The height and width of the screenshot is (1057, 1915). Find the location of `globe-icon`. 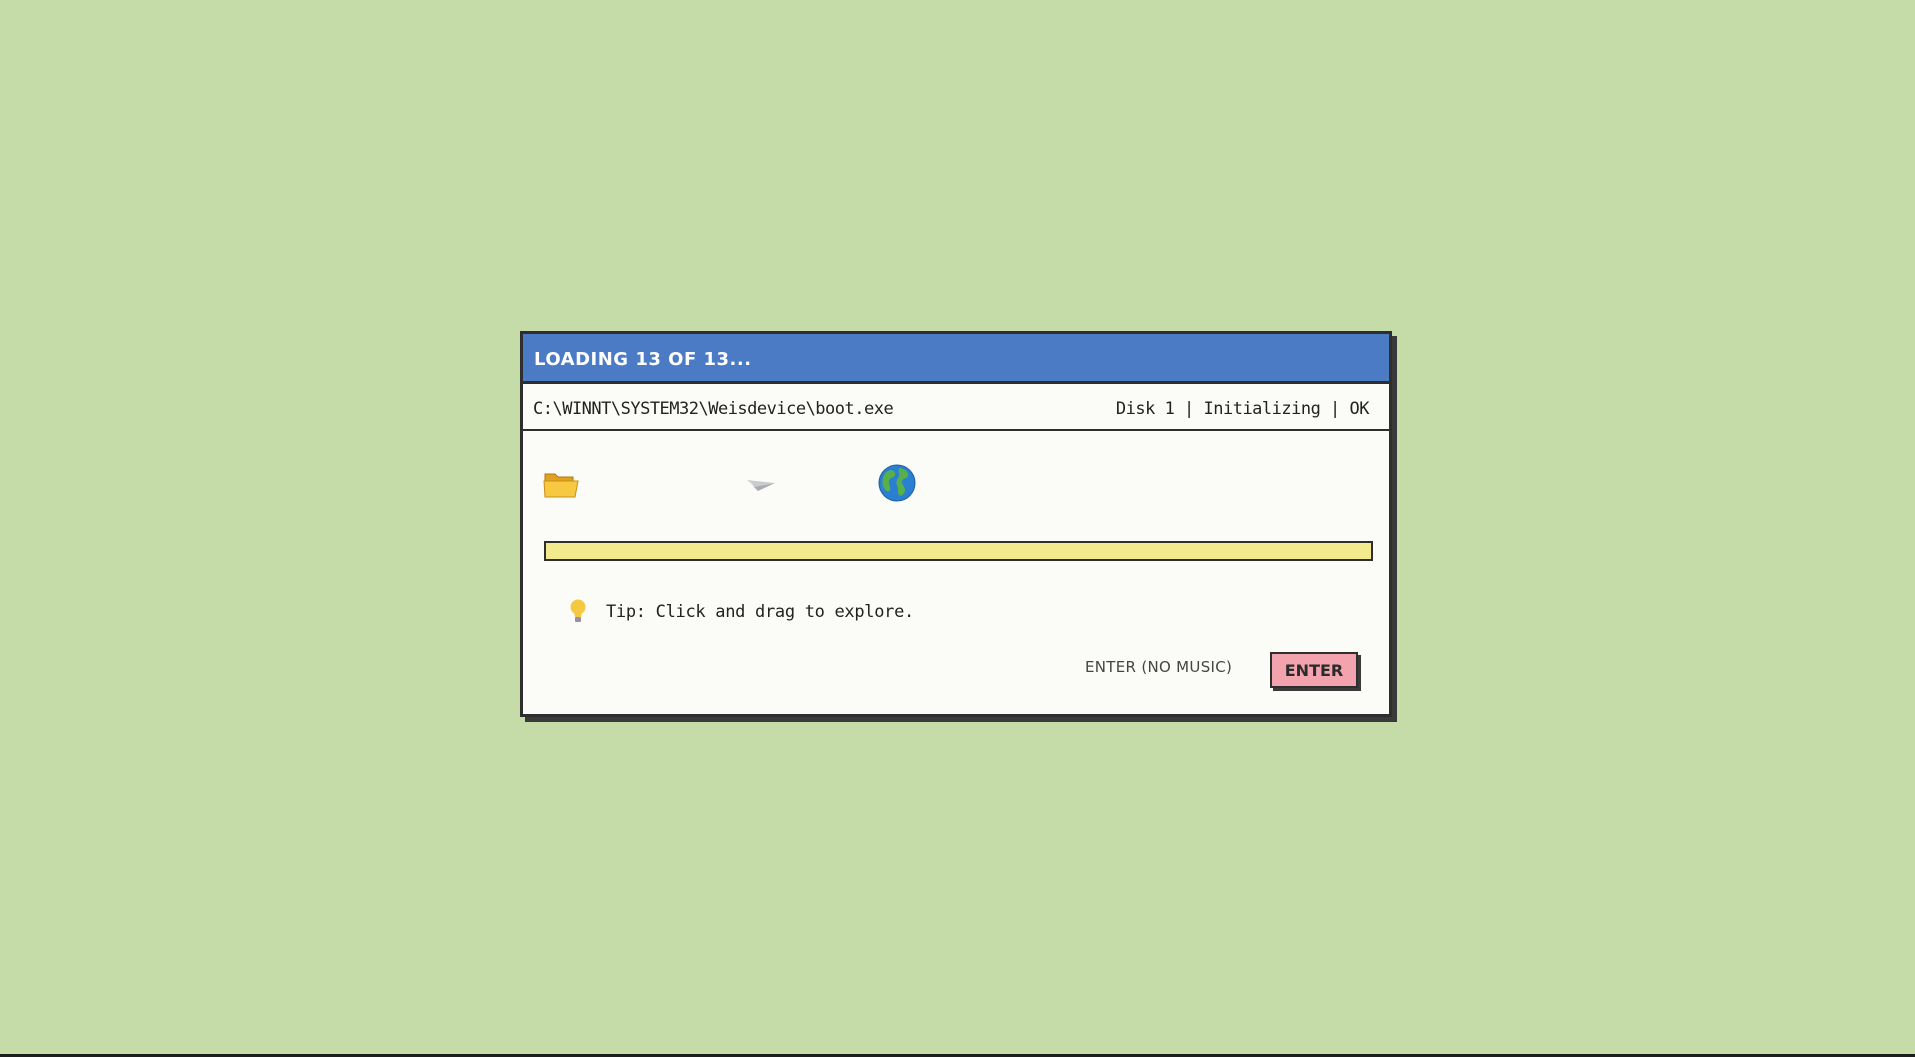

globe-icon is located at coordinates (897, 483).